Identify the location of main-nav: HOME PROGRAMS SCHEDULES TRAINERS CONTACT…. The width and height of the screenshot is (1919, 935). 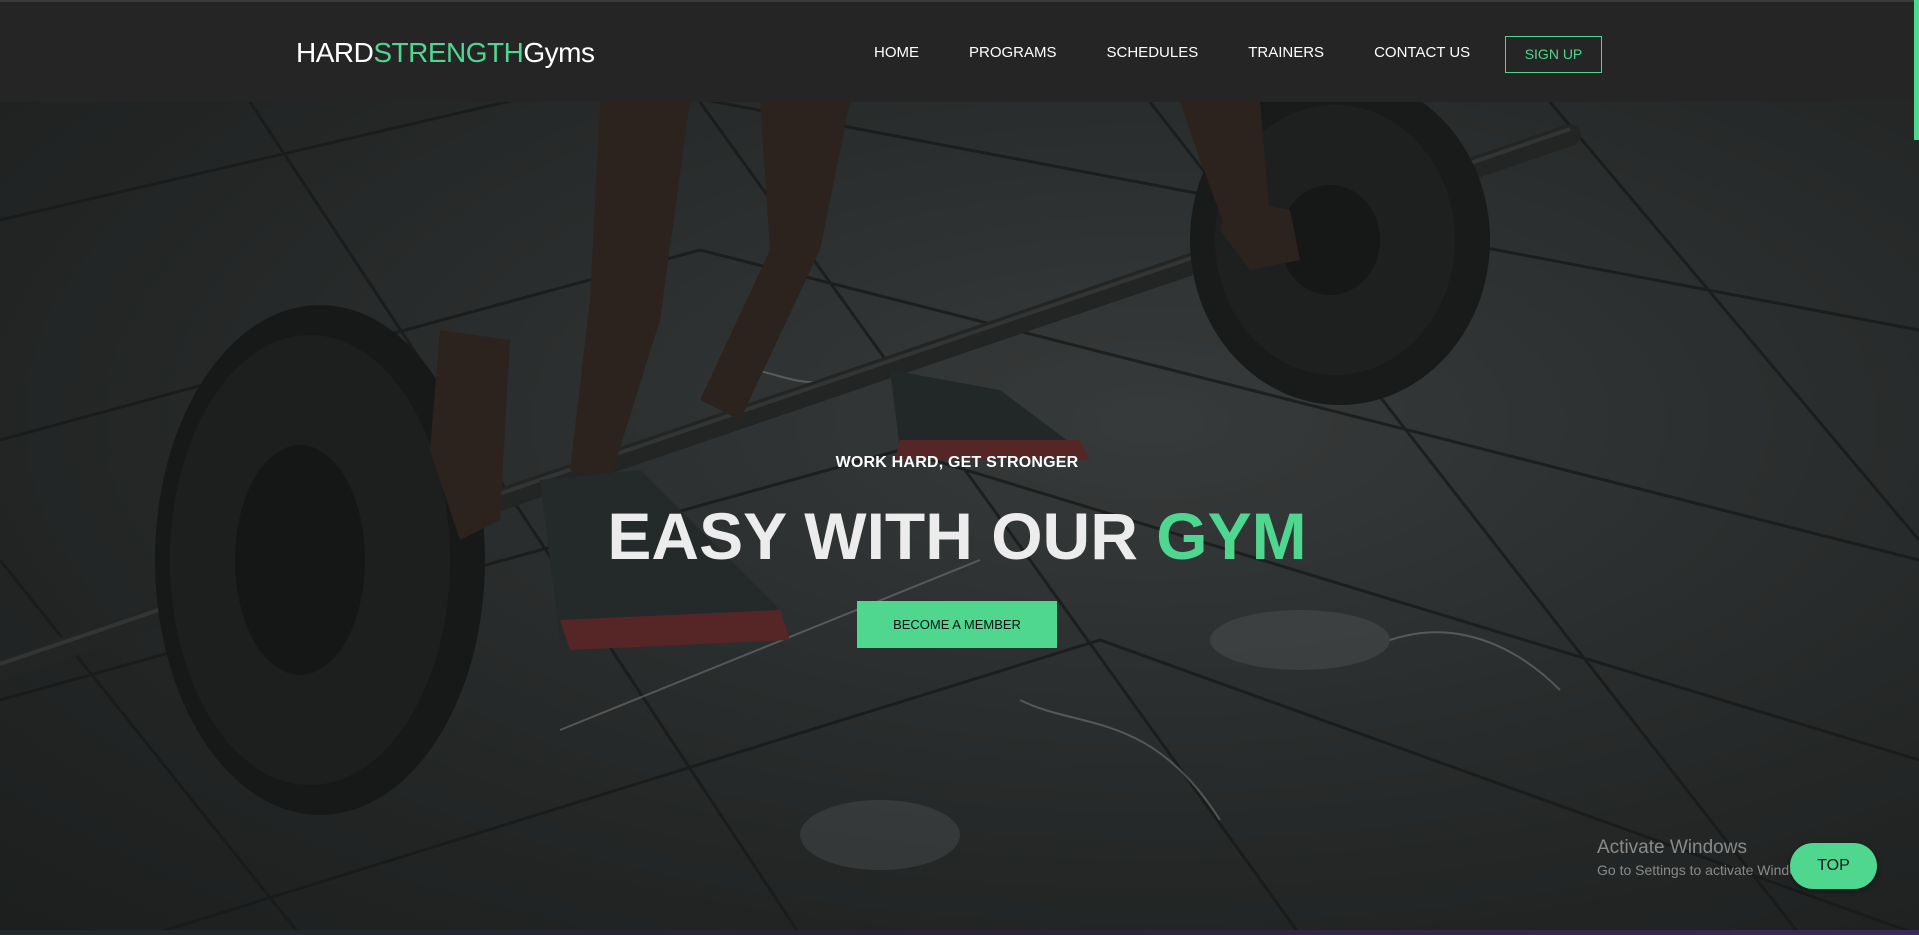
(1172, 53).